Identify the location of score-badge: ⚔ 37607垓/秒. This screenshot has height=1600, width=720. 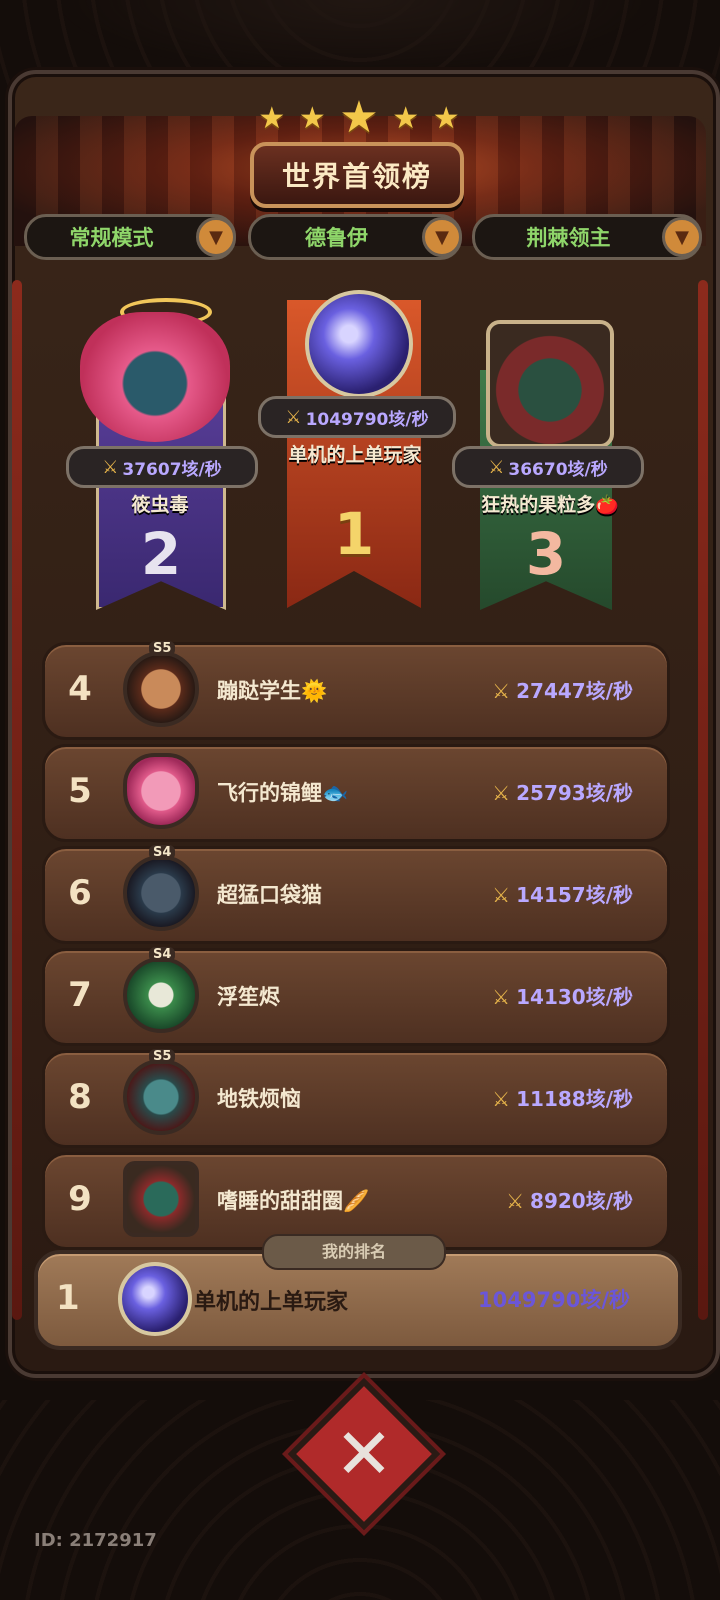
(162, 467).